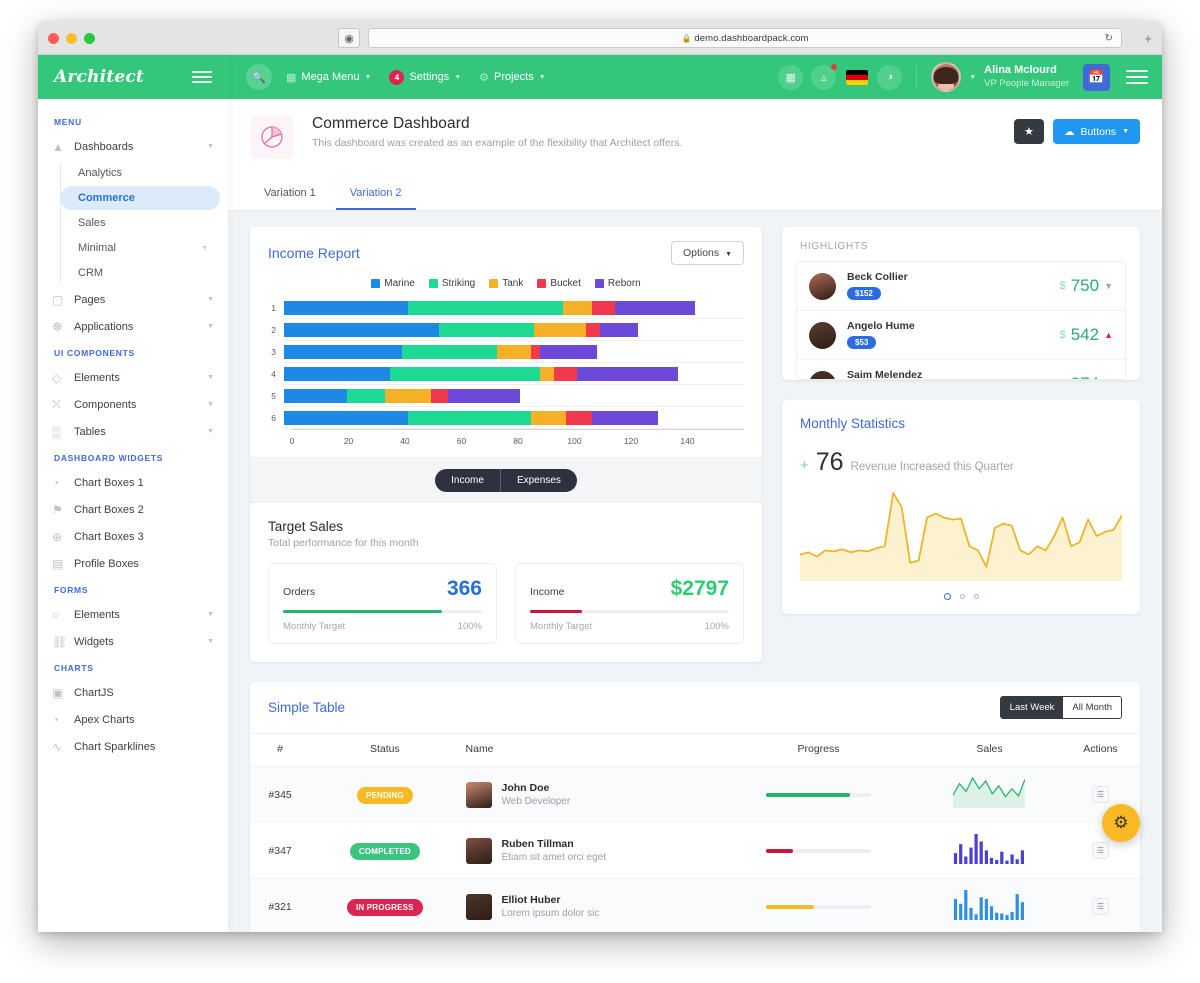  I want to click on chart-y-tick: 6, so click(273, 418).